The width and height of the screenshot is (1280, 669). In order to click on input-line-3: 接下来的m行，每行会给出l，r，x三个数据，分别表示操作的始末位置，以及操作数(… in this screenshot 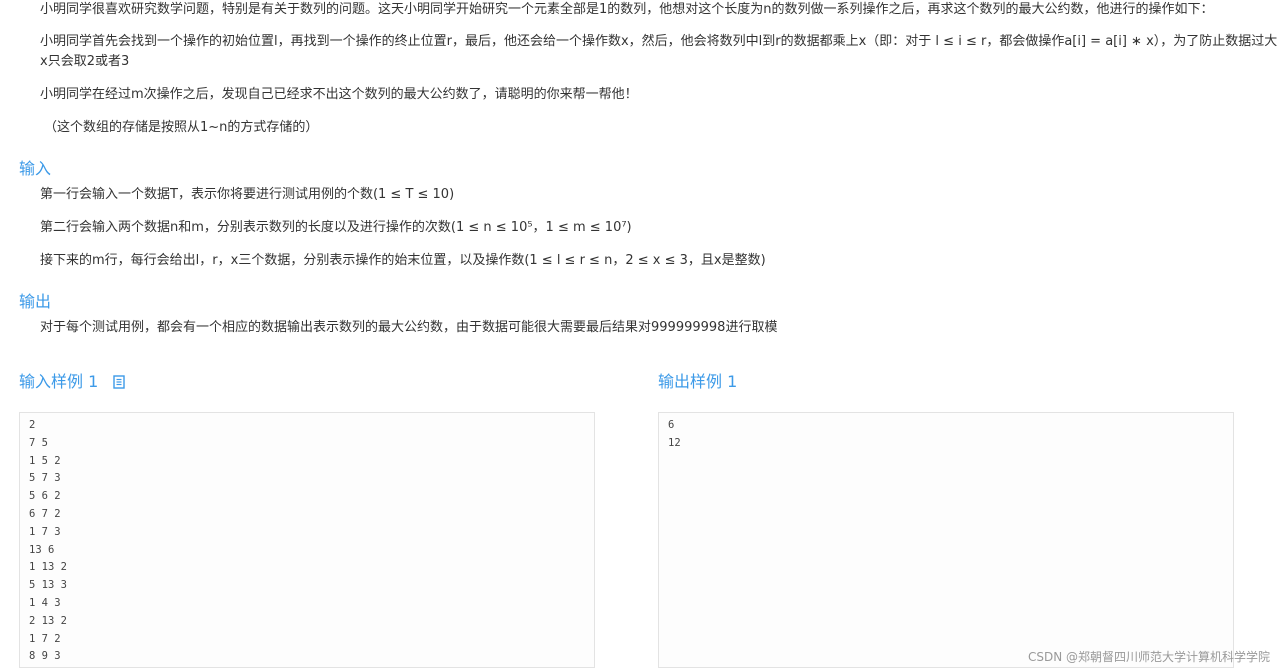, I will do `click(403, 260)`.